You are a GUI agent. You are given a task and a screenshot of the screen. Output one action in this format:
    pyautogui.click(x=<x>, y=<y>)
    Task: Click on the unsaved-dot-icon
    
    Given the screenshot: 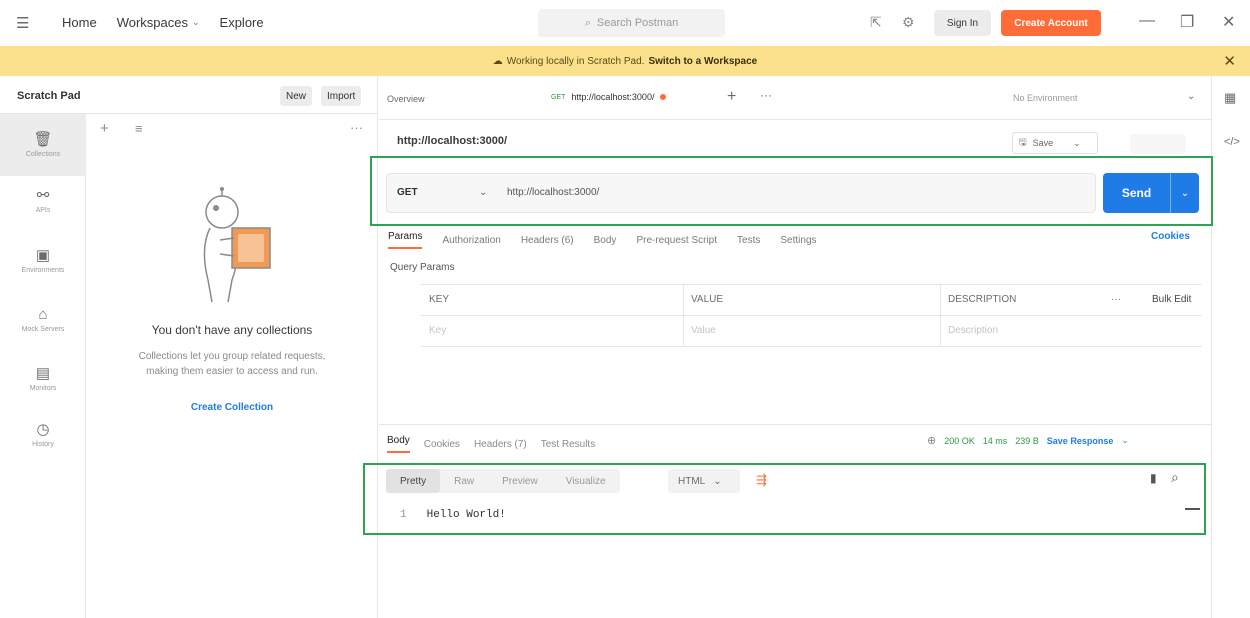 What is the action you would take?
    pyautogui.click(x=663, y=97)
    